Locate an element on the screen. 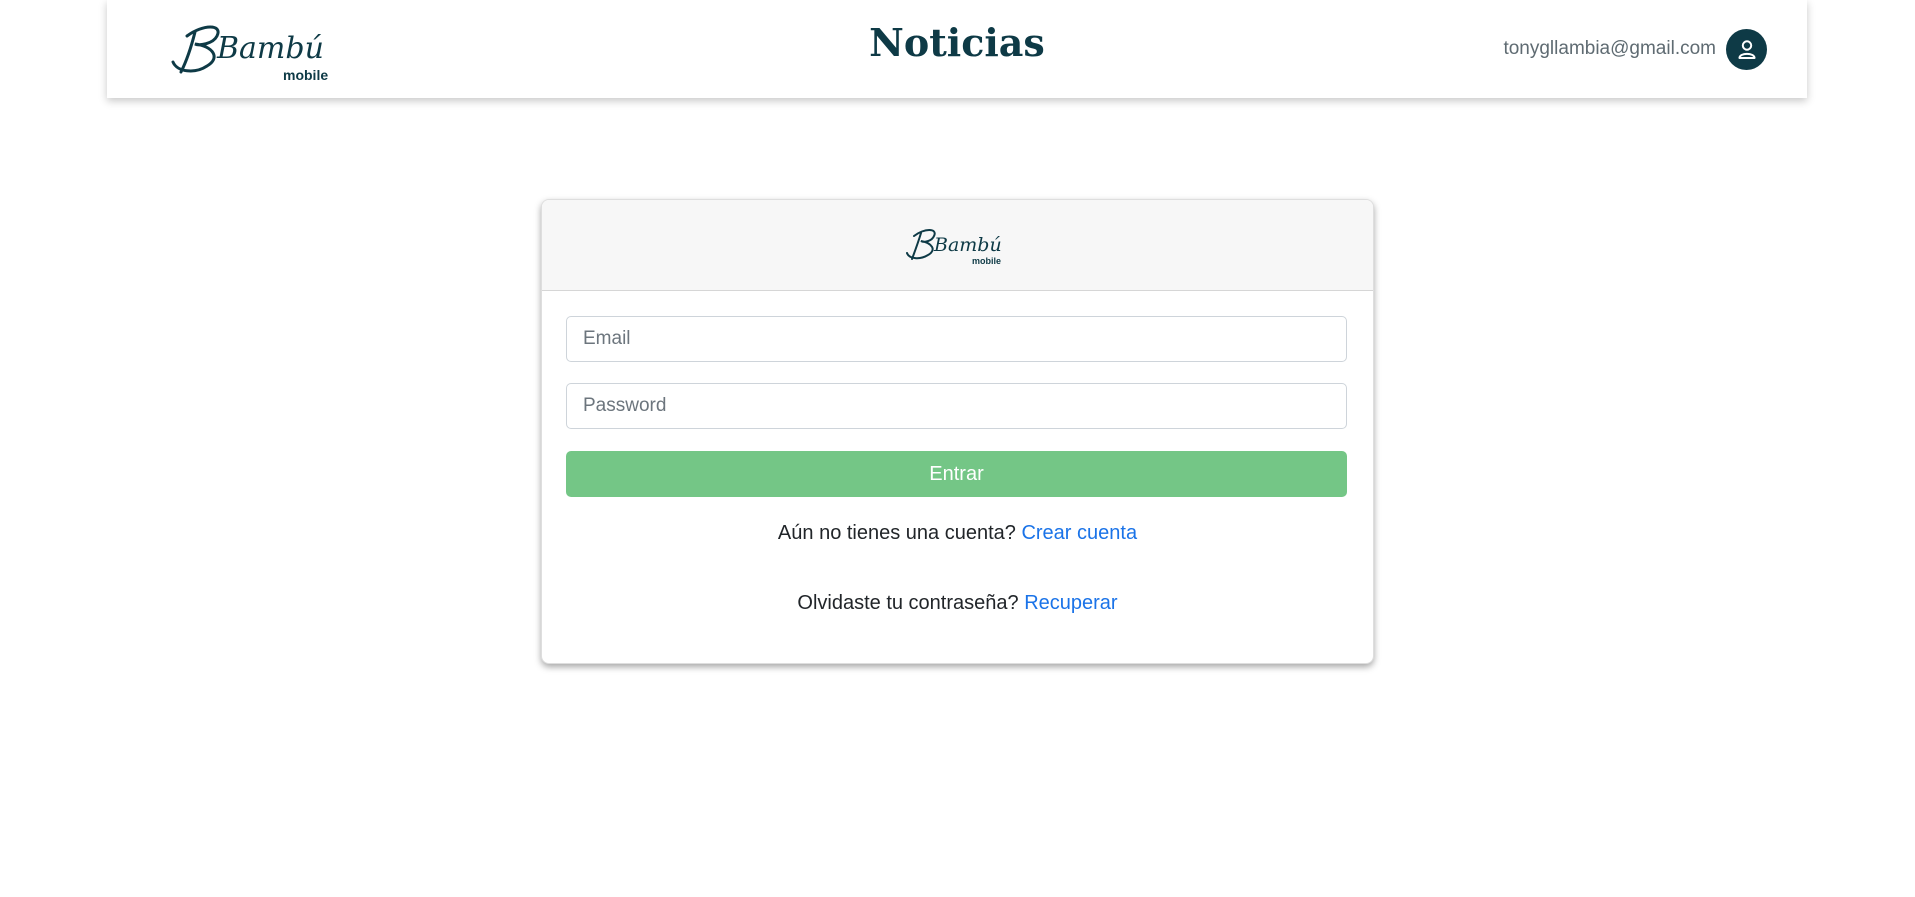 The height and width of the screenshot is (897, 1915). logo-subtext: mobile is located at coordinates (305, 75).